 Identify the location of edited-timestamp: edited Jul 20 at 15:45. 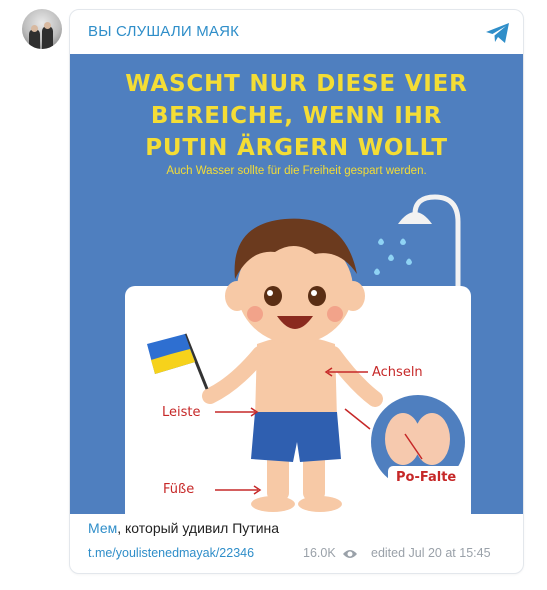
(431, 553).